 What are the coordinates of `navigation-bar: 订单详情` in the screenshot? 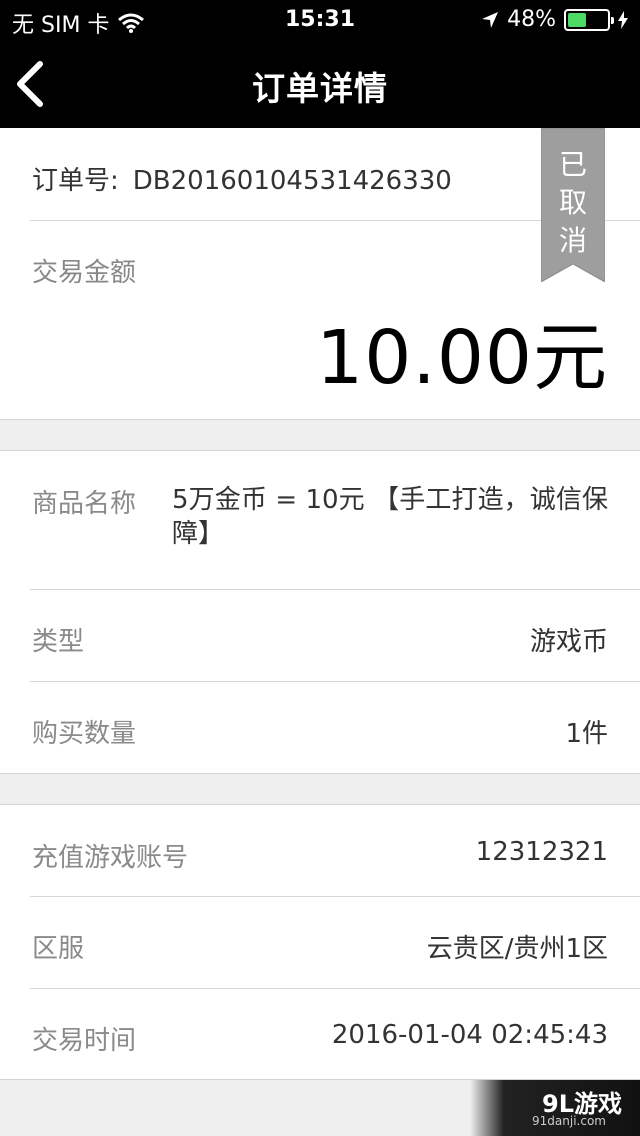 It's located at (320, 84).